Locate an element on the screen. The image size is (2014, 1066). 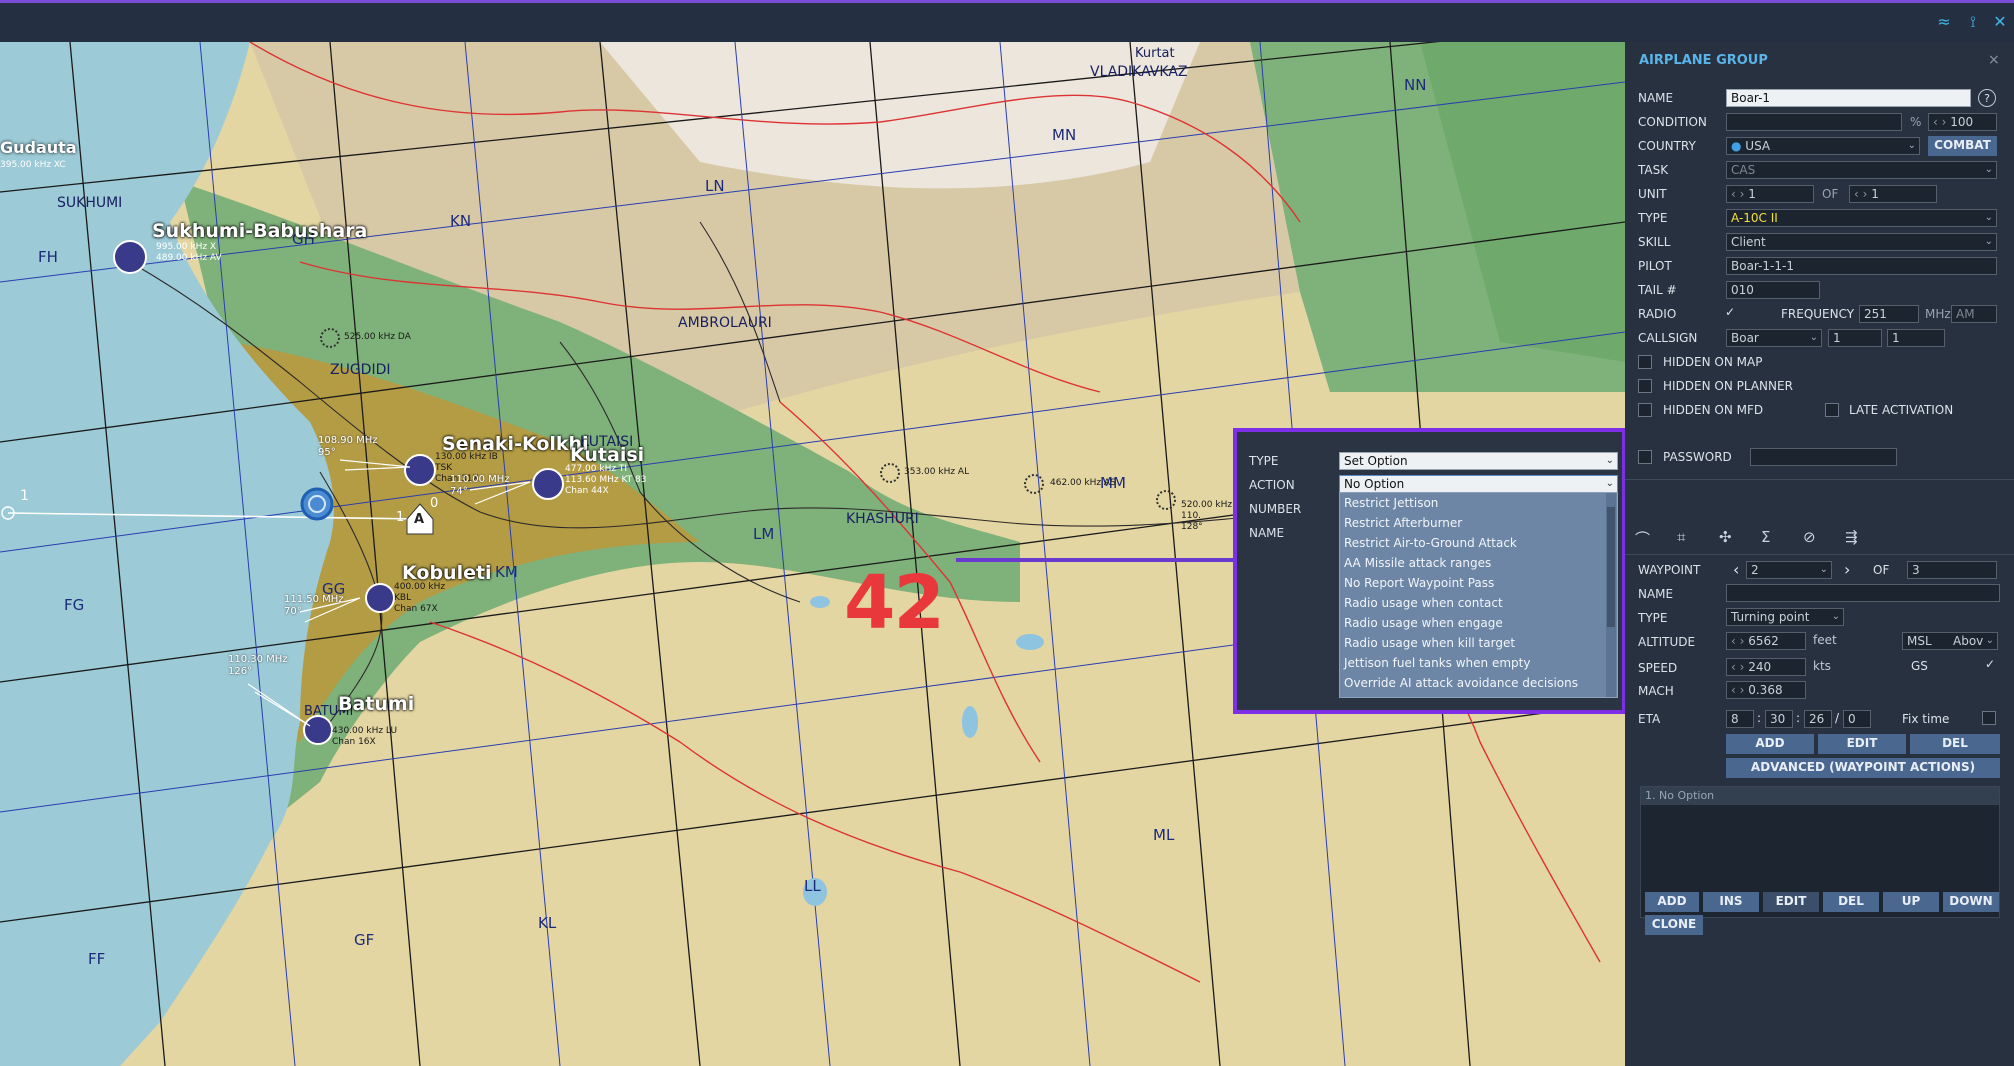
list-up-button: UP is located at coordinates (1911, 902).